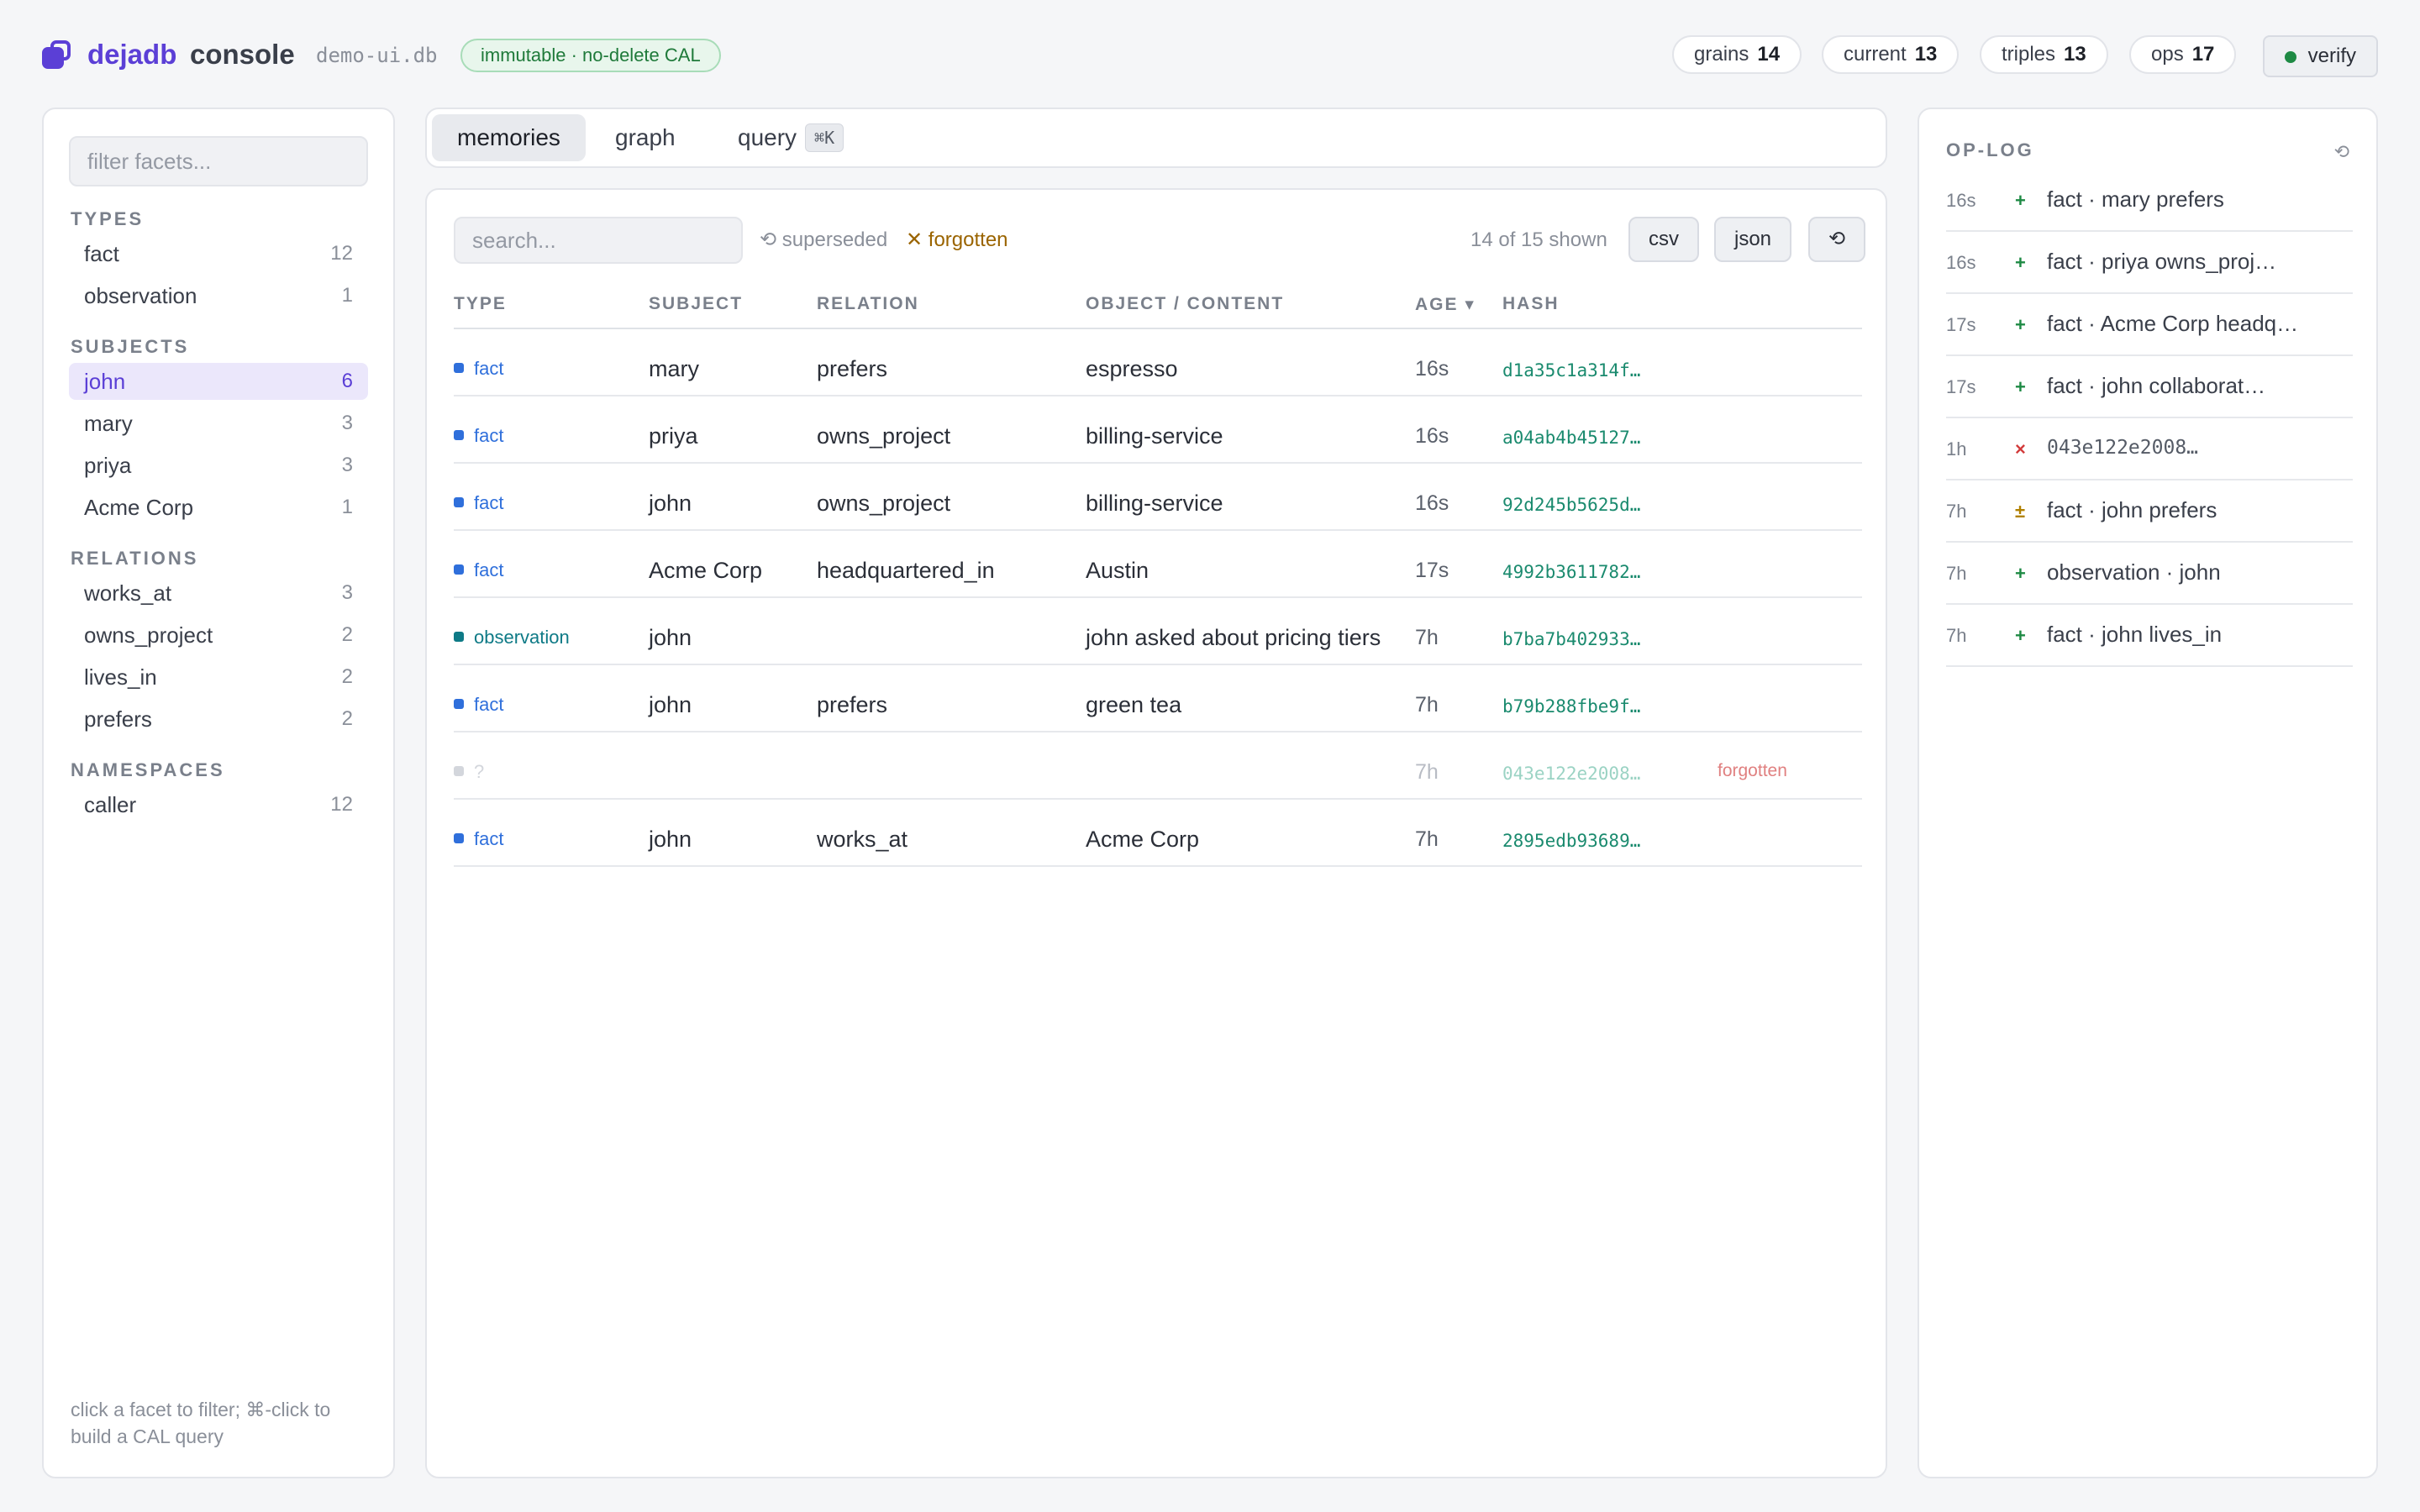 This screenshot has width=2420, height=1512. I want to click on cell-age: 17s, so click(1432, 570).